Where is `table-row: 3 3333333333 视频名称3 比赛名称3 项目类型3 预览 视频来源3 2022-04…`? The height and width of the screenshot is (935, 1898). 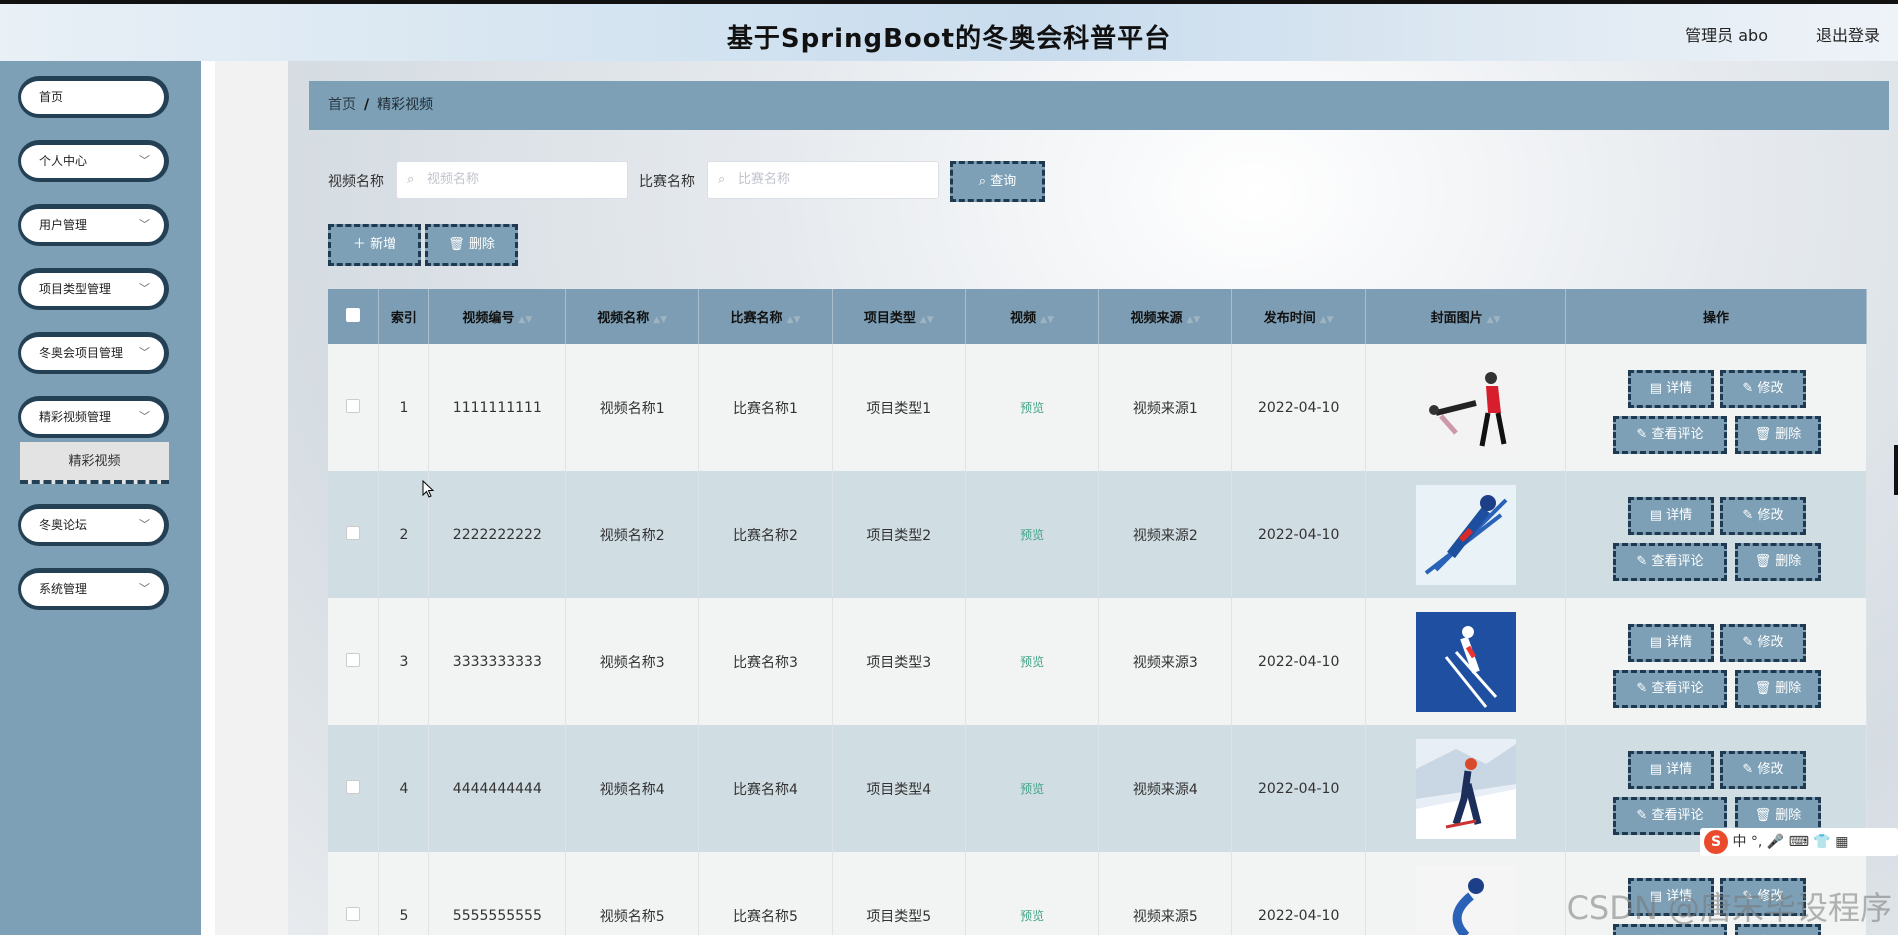 table-row: 3 3333333333 视频名称3 比赛名称3 项目类型3 预览 视频来源3 2022-04… is located at coordinates (1098, 661).